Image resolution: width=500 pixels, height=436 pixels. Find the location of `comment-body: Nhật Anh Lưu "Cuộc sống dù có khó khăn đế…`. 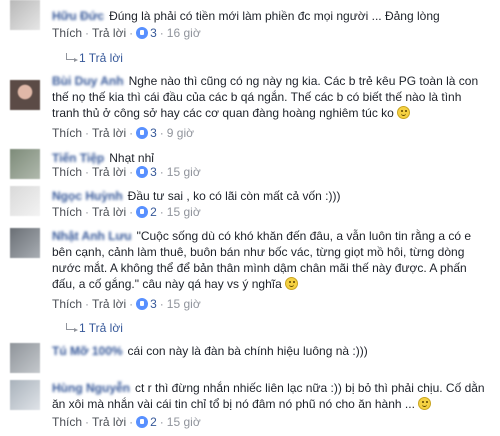

comment-body: Nhật Anh Lưu "Cuộc sống dù có khó khăn đế… is located at coordinates (272, 260).